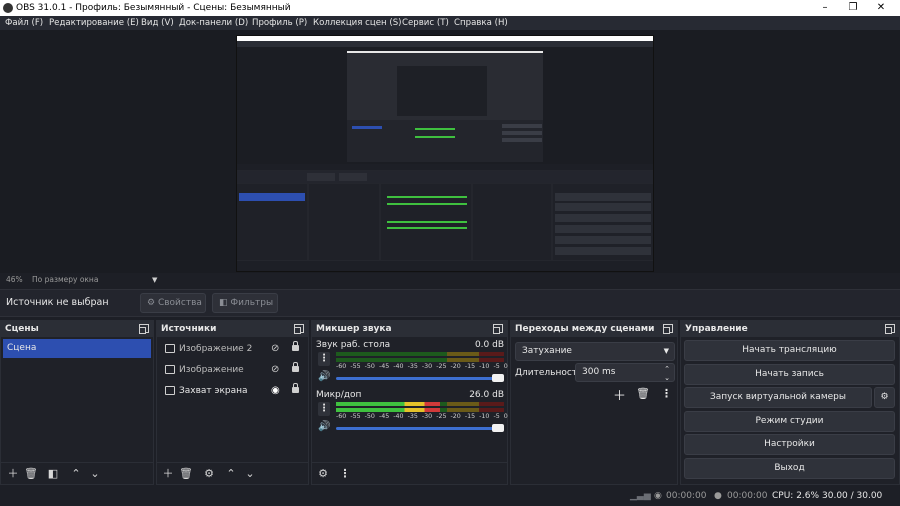  I want to click on transition-select: Затухание ▼, so click(595, 351).